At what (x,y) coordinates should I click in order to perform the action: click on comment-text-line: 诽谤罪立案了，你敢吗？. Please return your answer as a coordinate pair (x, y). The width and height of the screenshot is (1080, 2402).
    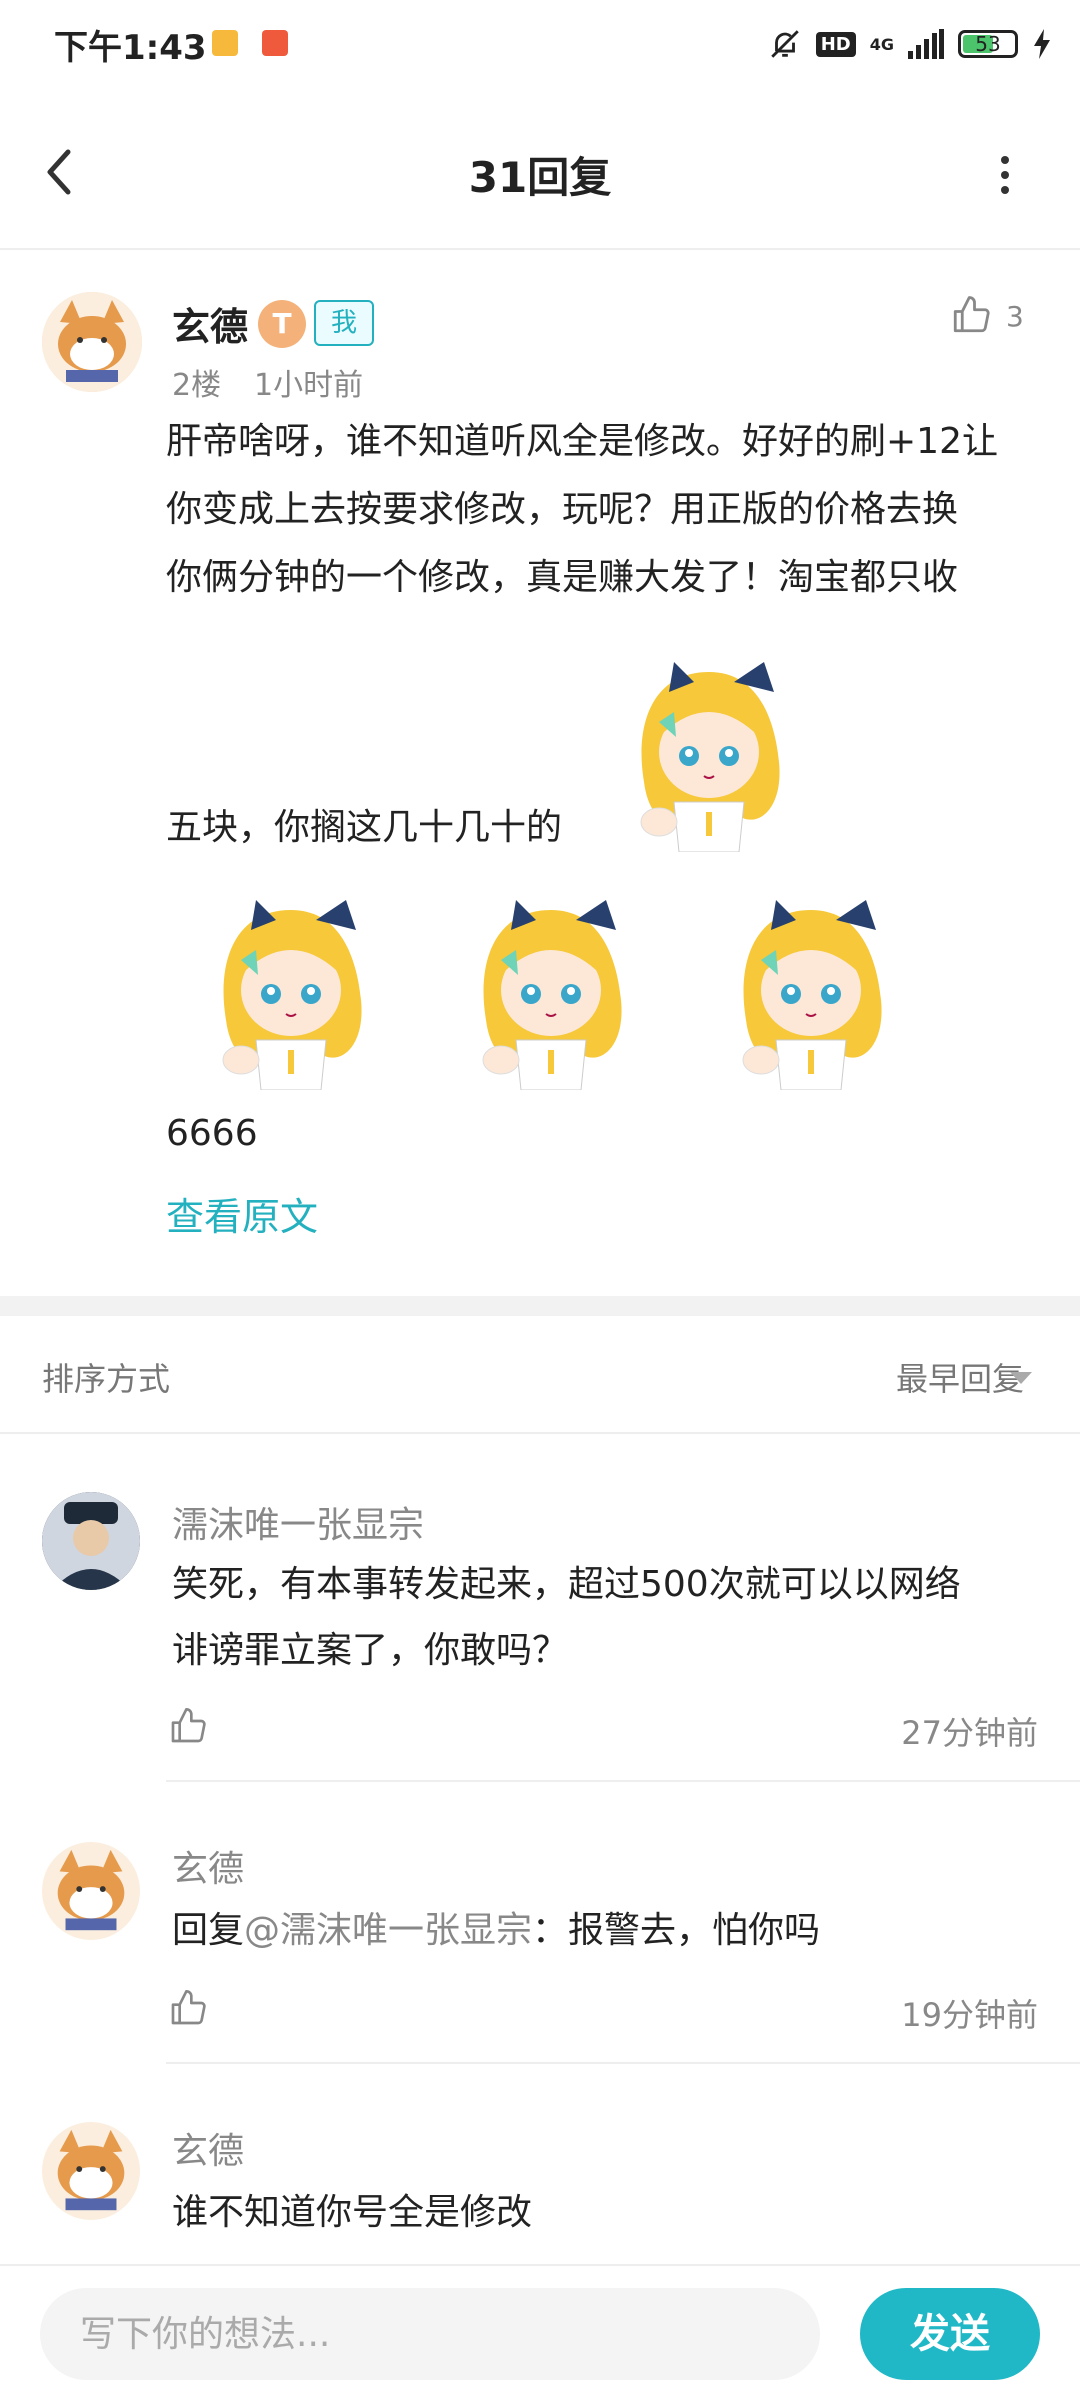
    Looking at the image, I should click on (370, 1650).